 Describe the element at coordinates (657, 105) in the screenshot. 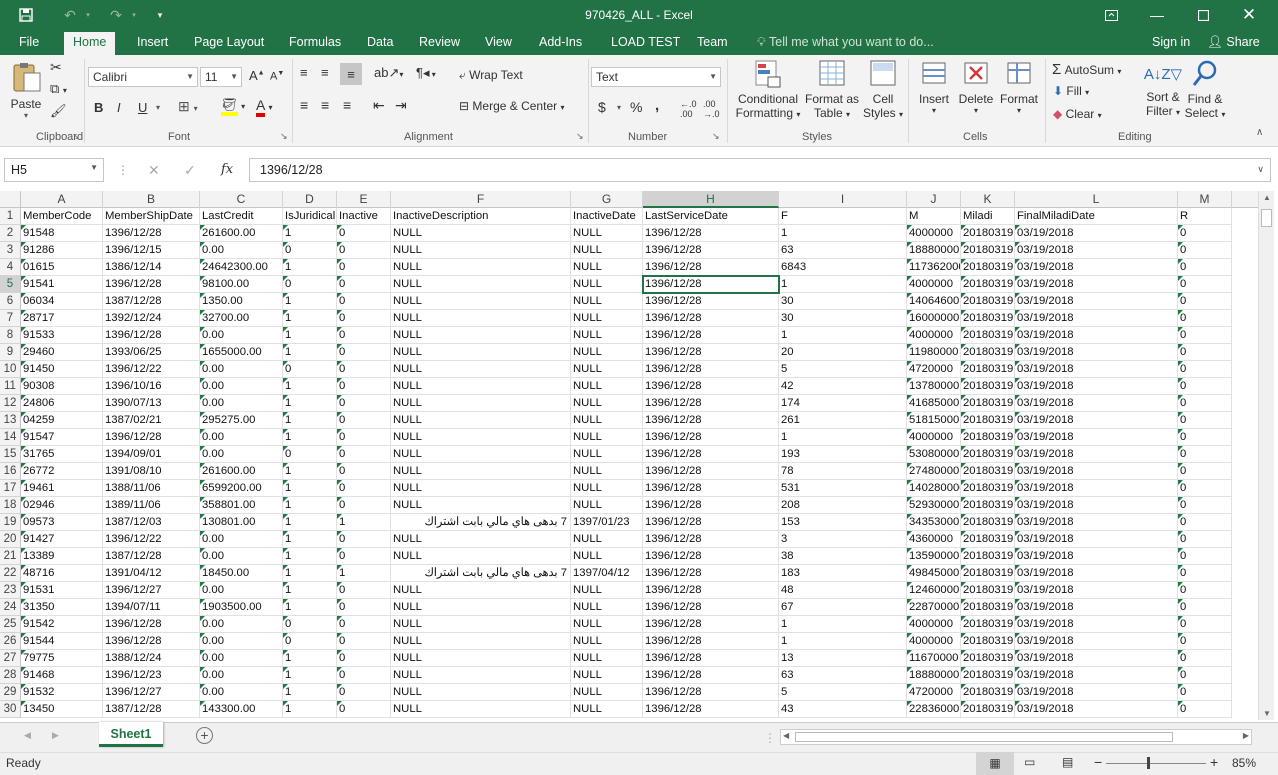

I see `comma-button: ,` at that location.